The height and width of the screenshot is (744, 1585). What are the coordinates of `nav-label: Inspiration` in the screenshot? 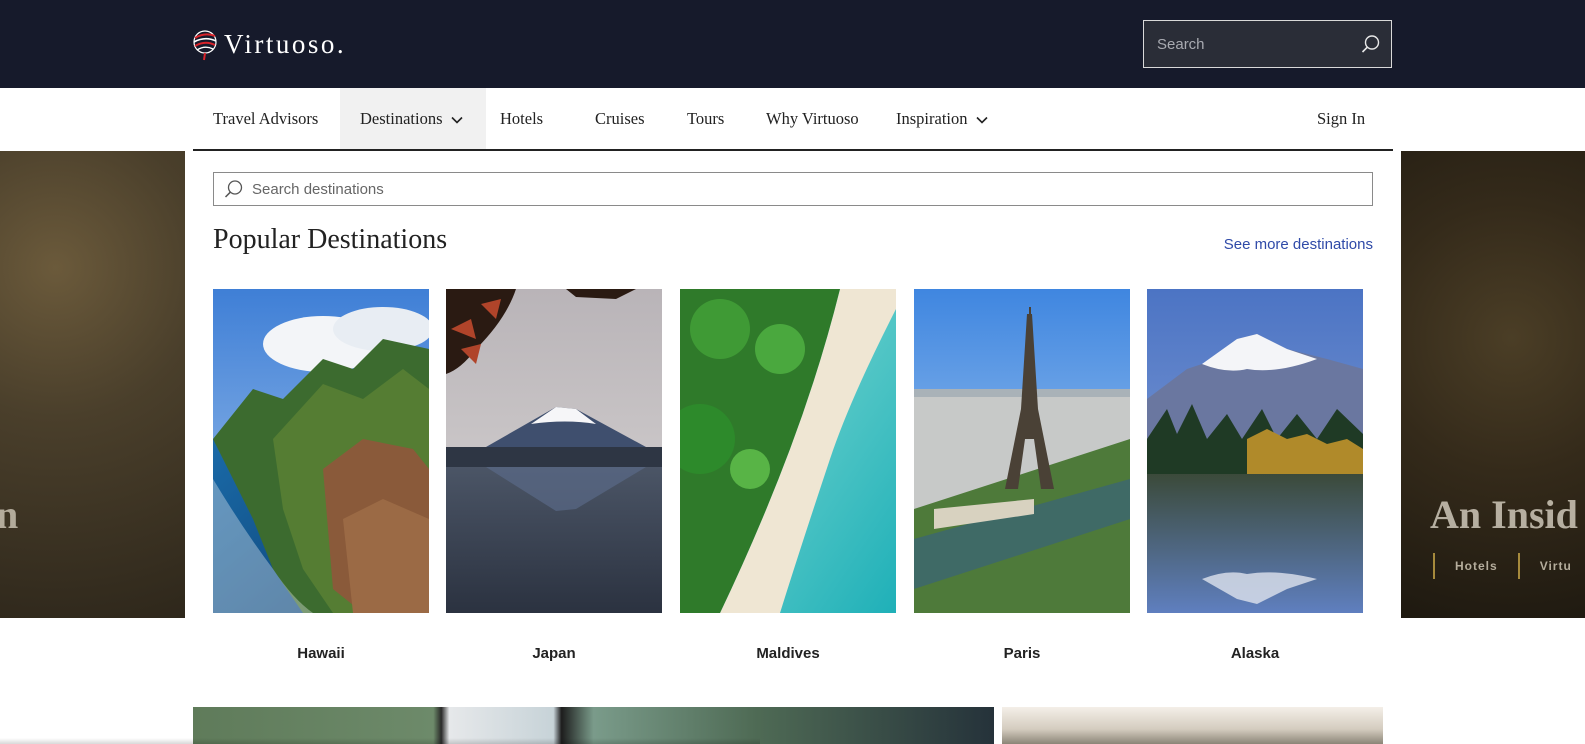 It's located at (932, 118).